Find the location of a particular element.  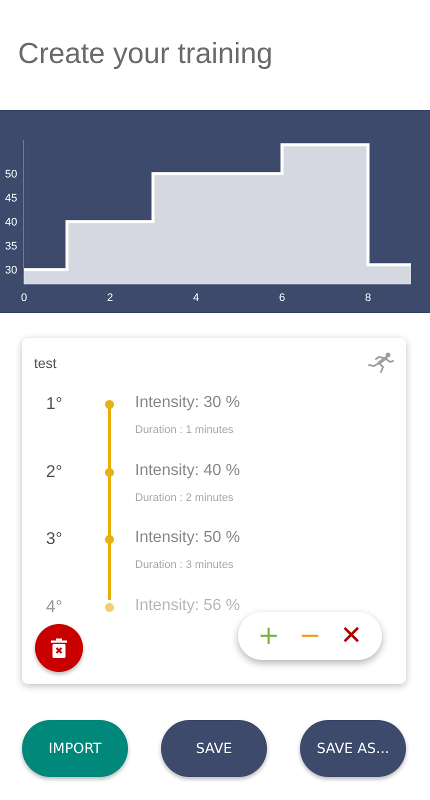

step-duration: Duration : 3 minutes is located at coordinates (184, 565).